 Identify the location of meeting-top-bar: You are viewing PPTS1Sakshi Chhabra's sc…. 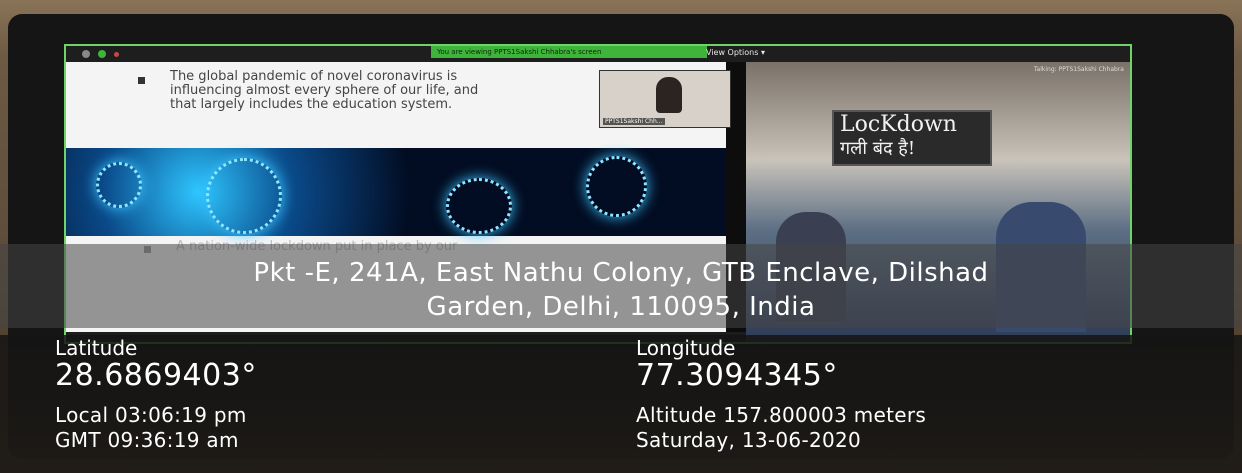
(598, 54).